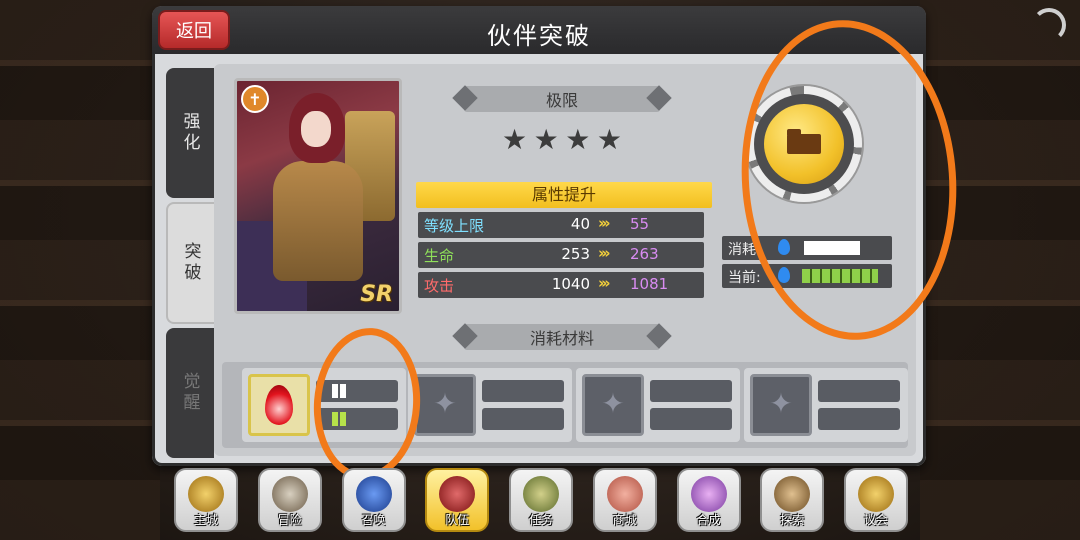 The height and width of the screenshot is (540, 1080). I want to click on consume-label: 消耗, so click(742, 250).